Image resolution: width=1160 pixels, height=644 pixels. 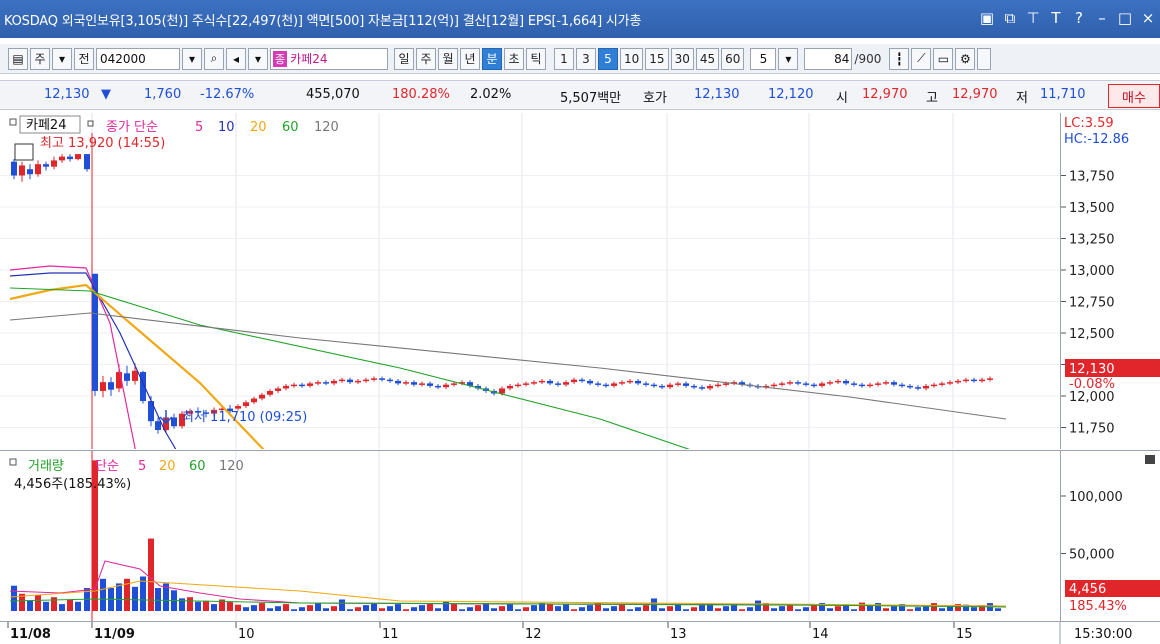 What do you see at coordinates (1150, 459) in the screenshot?
I see `panel-maximize-icon` at bounding box center [1150, 459].